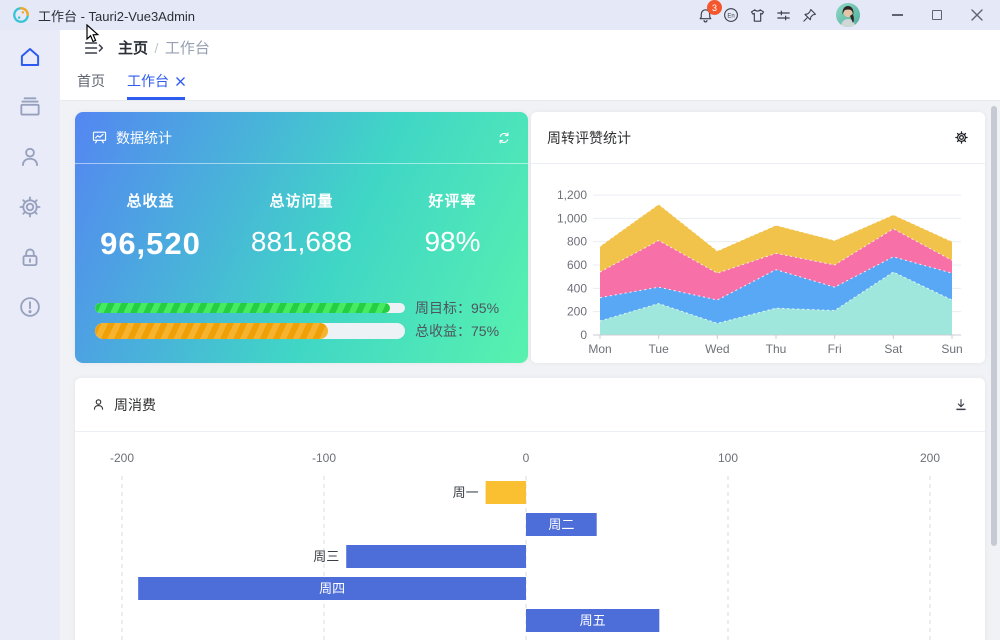 This screenshot has width=1000, height=640. Describe the element at coordinates (99, 137) in the screenshot. I see `dashboard-board-icon` at that location.